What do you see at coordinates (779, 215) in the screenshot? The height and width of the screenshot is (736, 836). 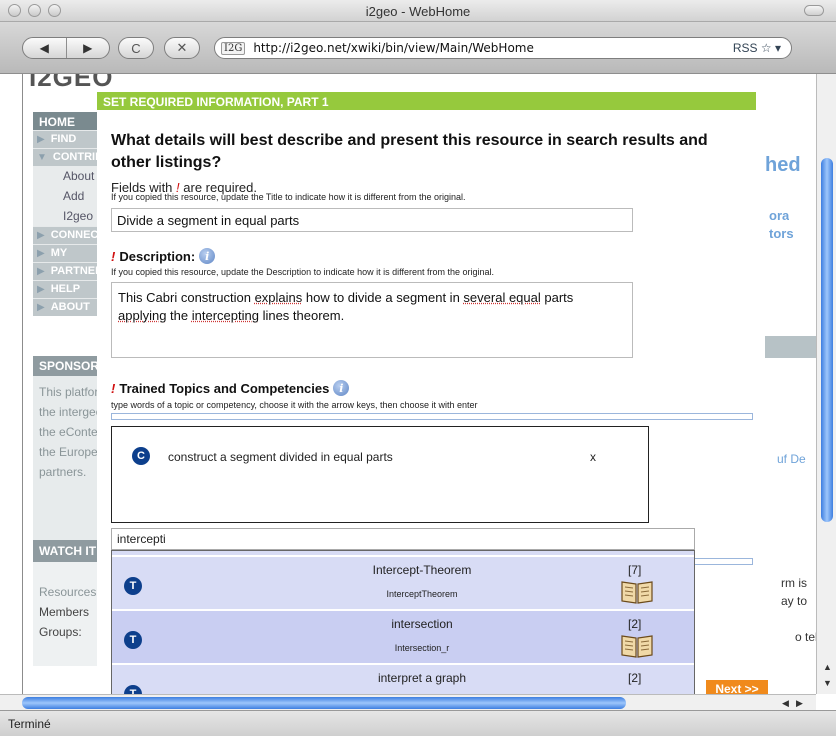 I see `right-fragment: ora` at bounding box center [779, 215].